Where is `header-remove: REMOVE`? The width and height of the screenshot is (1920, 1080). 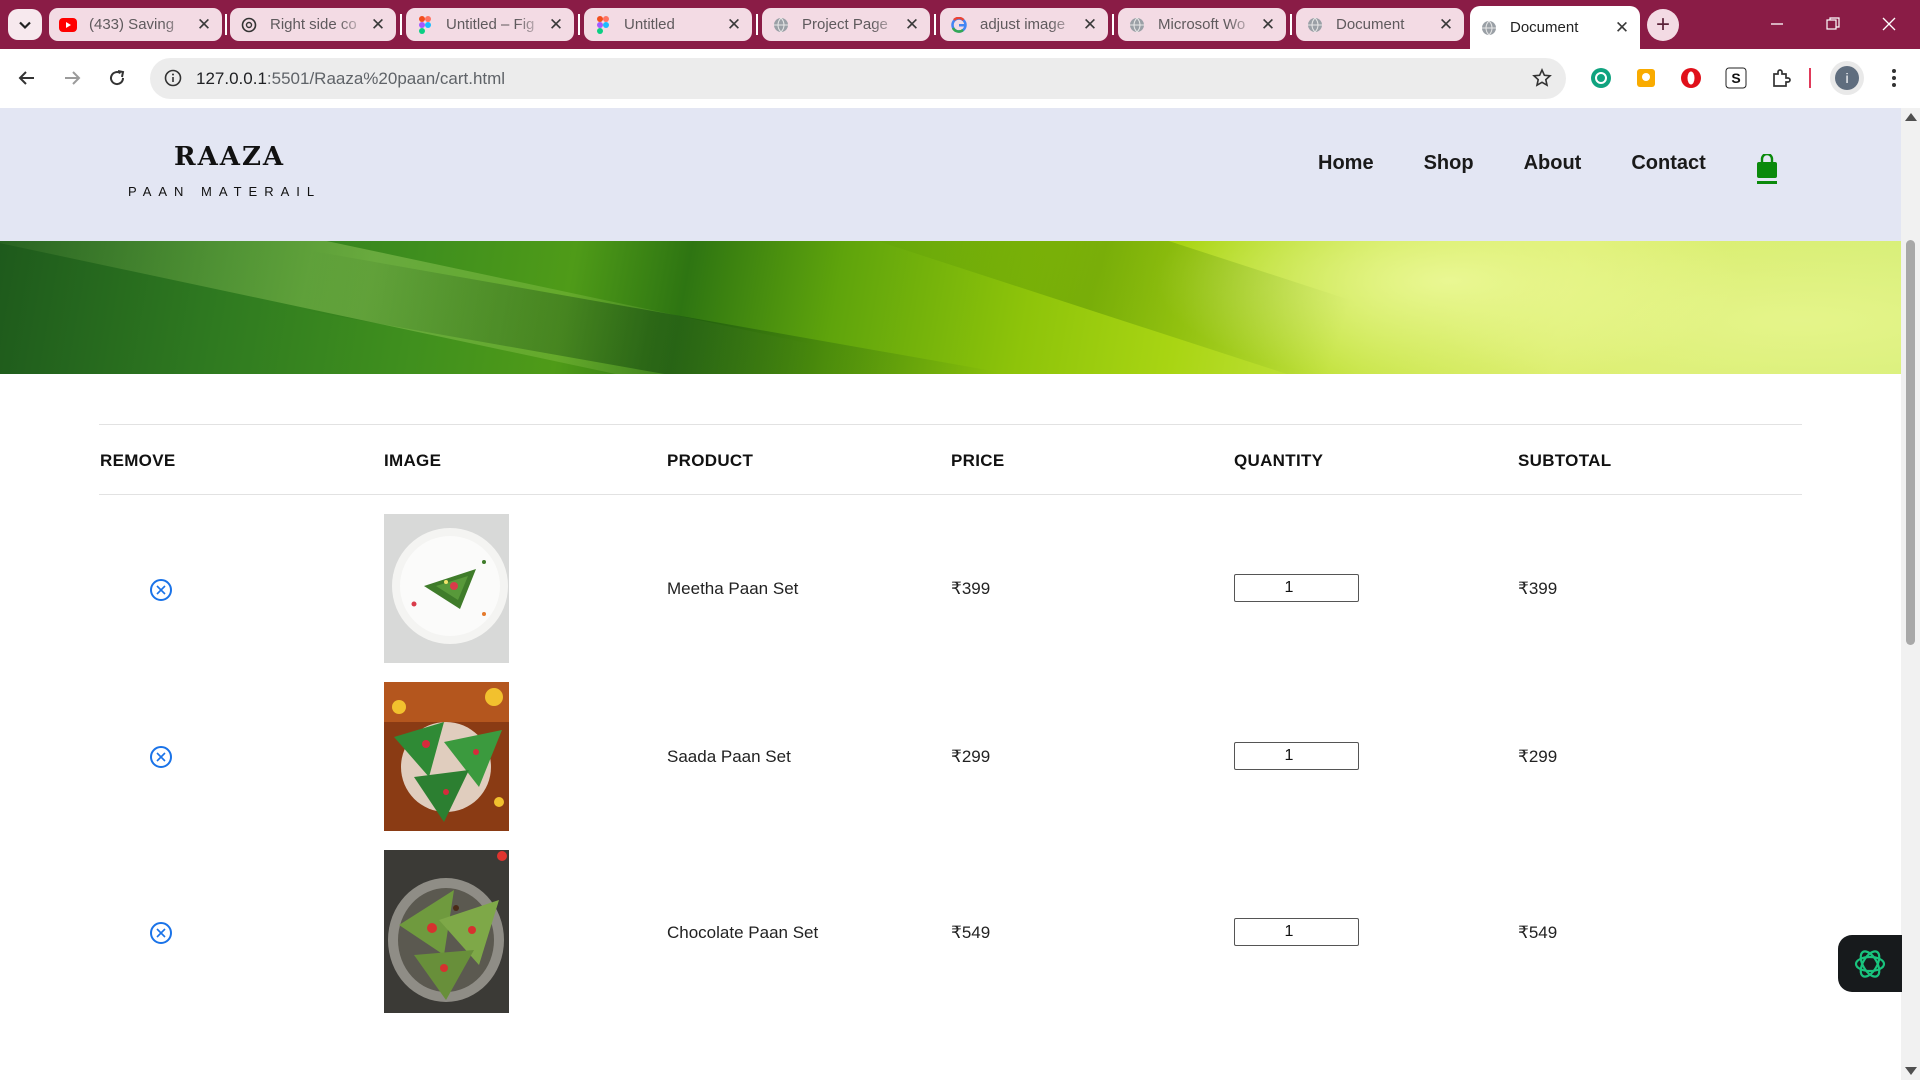 header-remove: REMOVE is located at coordinates (138, 460).